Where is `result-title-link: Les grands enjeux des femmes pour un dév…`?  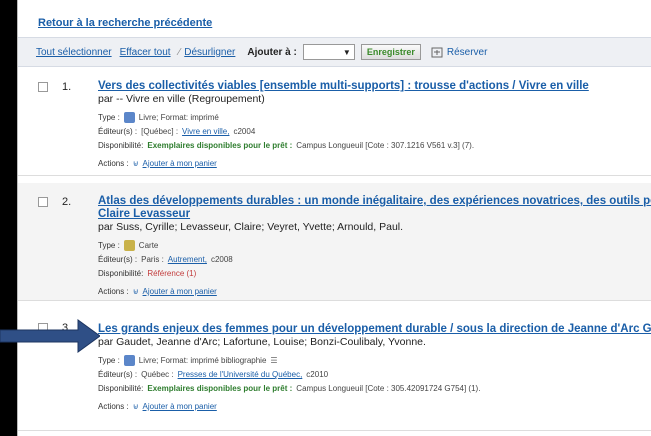
result-title-link: Les grands enjeux des femmes pour un dév… is located at coordinates (374, 329).